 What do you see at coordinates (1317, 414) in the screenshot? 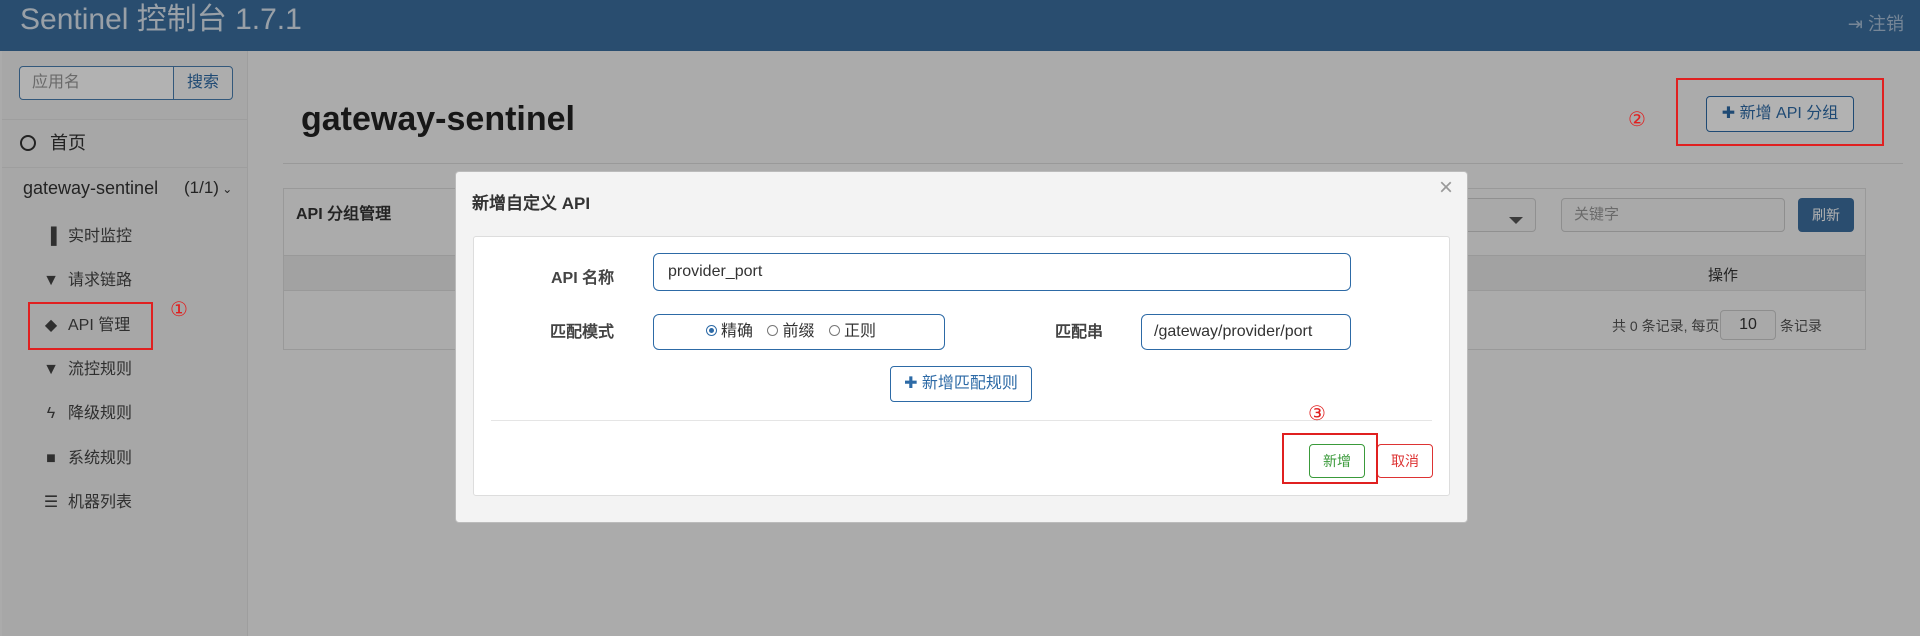
I see `annotation-marker-3: ③` at bounding box center [1317, 414].